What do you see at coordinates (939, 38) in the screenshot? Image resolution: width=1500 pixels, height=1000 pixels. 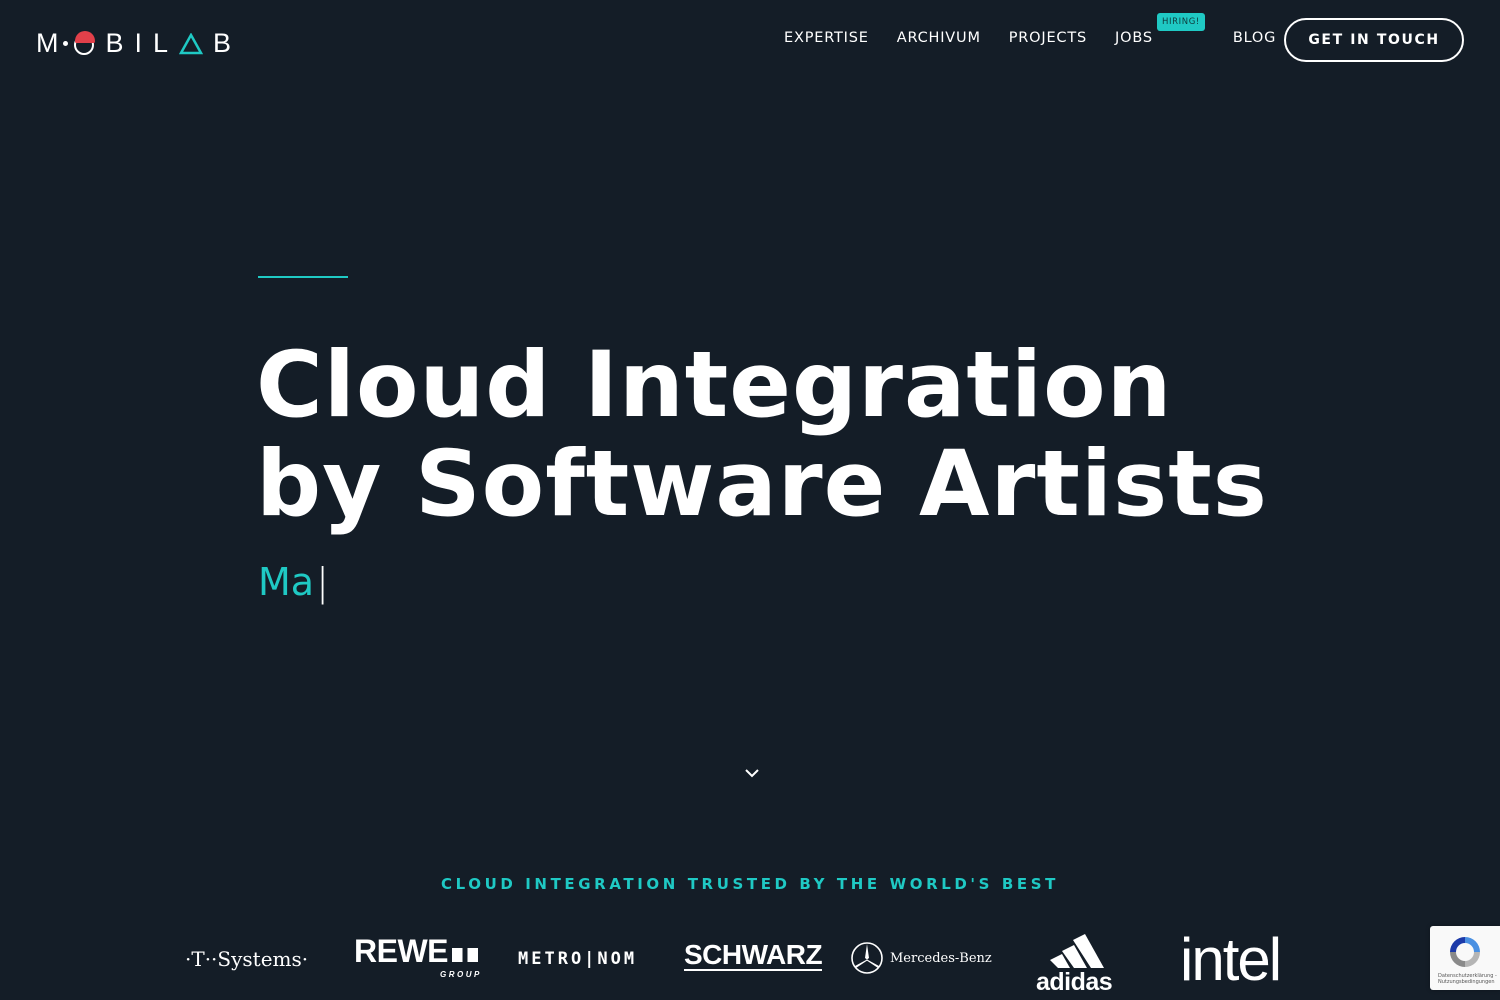 I see `nav-archivum: ARCHIVUM` at bounding box center [939, 38].